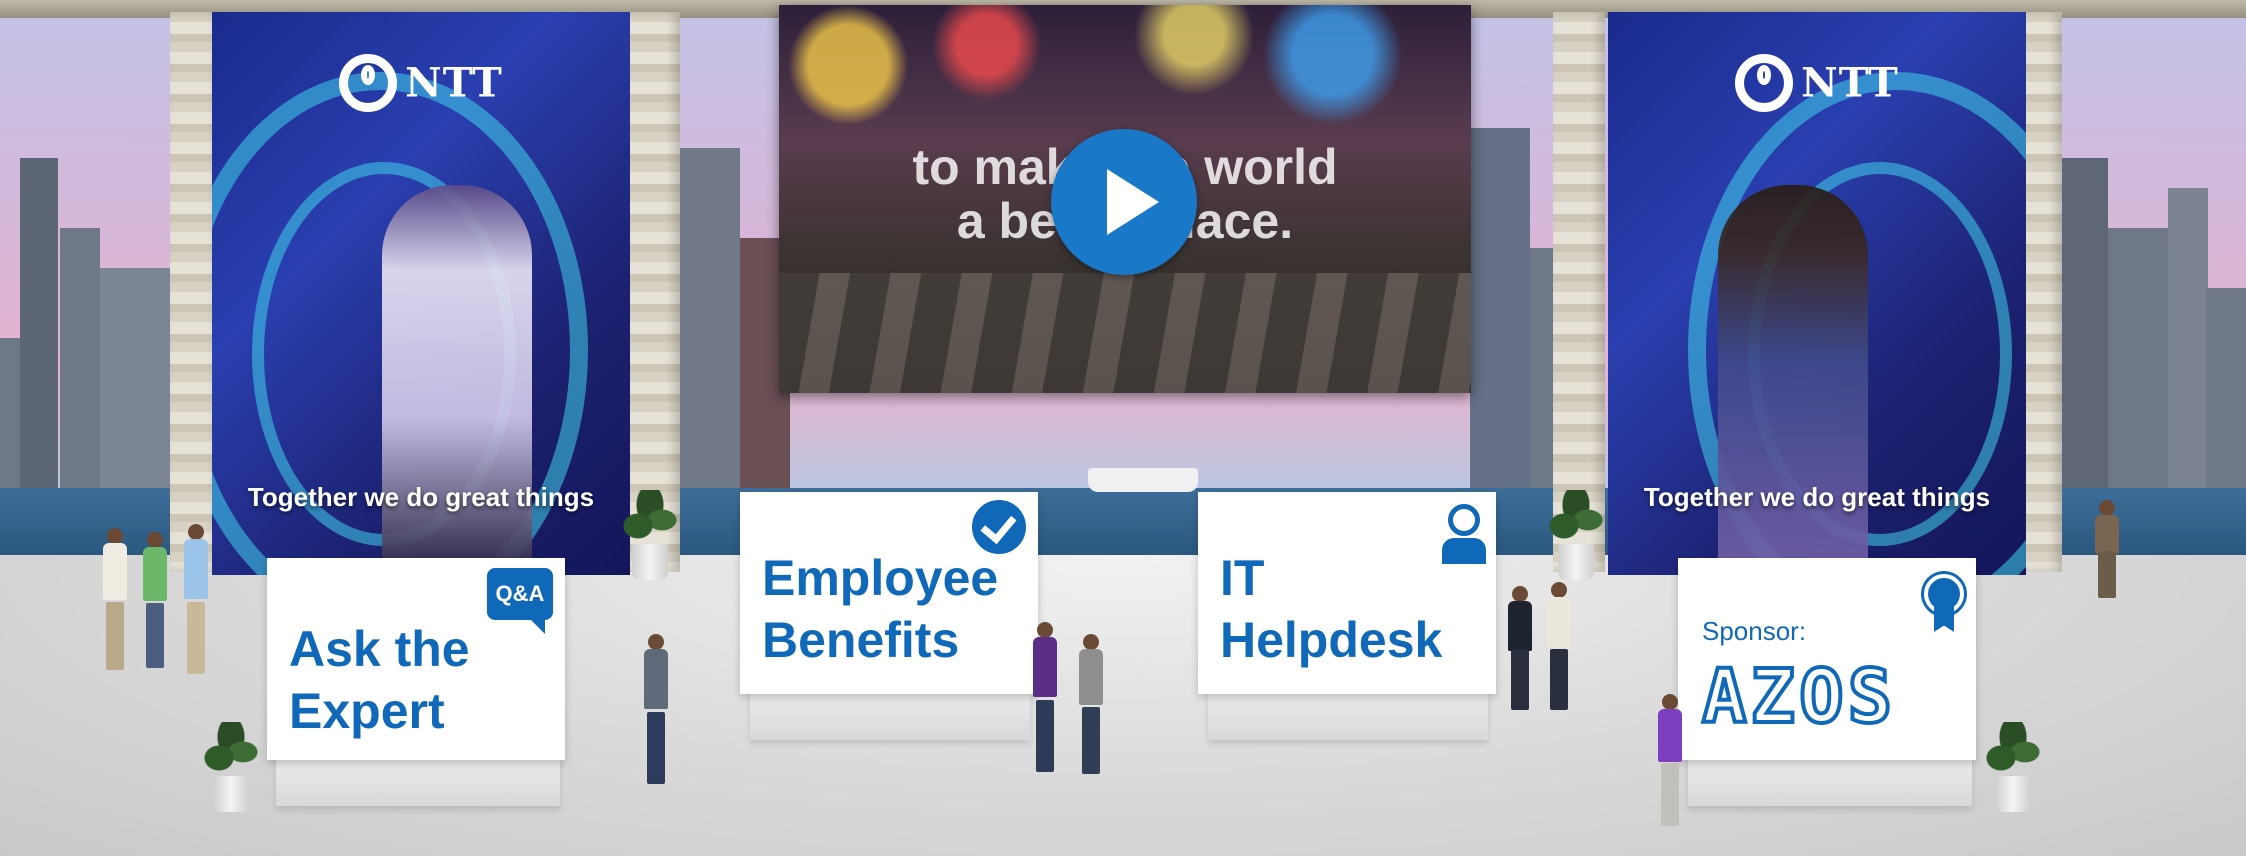  What do you see at coordinates (880, 578) in the screenshot?
I see `sign-label-line: Employee` at bounding box center [880, 578].